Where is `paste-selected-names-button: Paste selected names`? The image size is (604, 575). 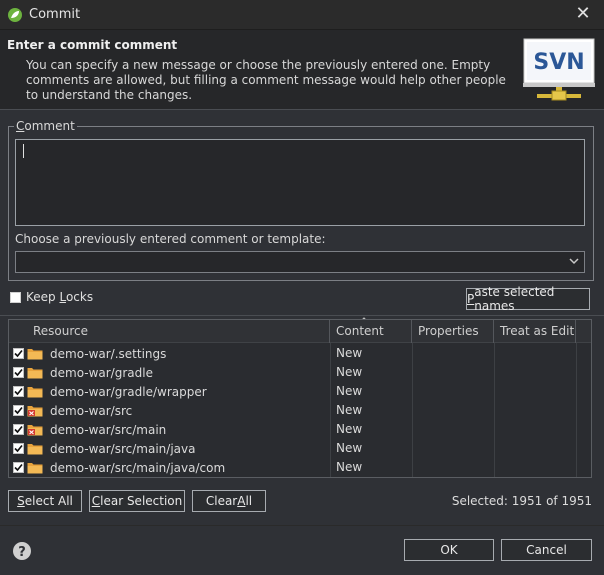
paste-selected-names-button: Paste selected names is located at coordinates (528, 299).